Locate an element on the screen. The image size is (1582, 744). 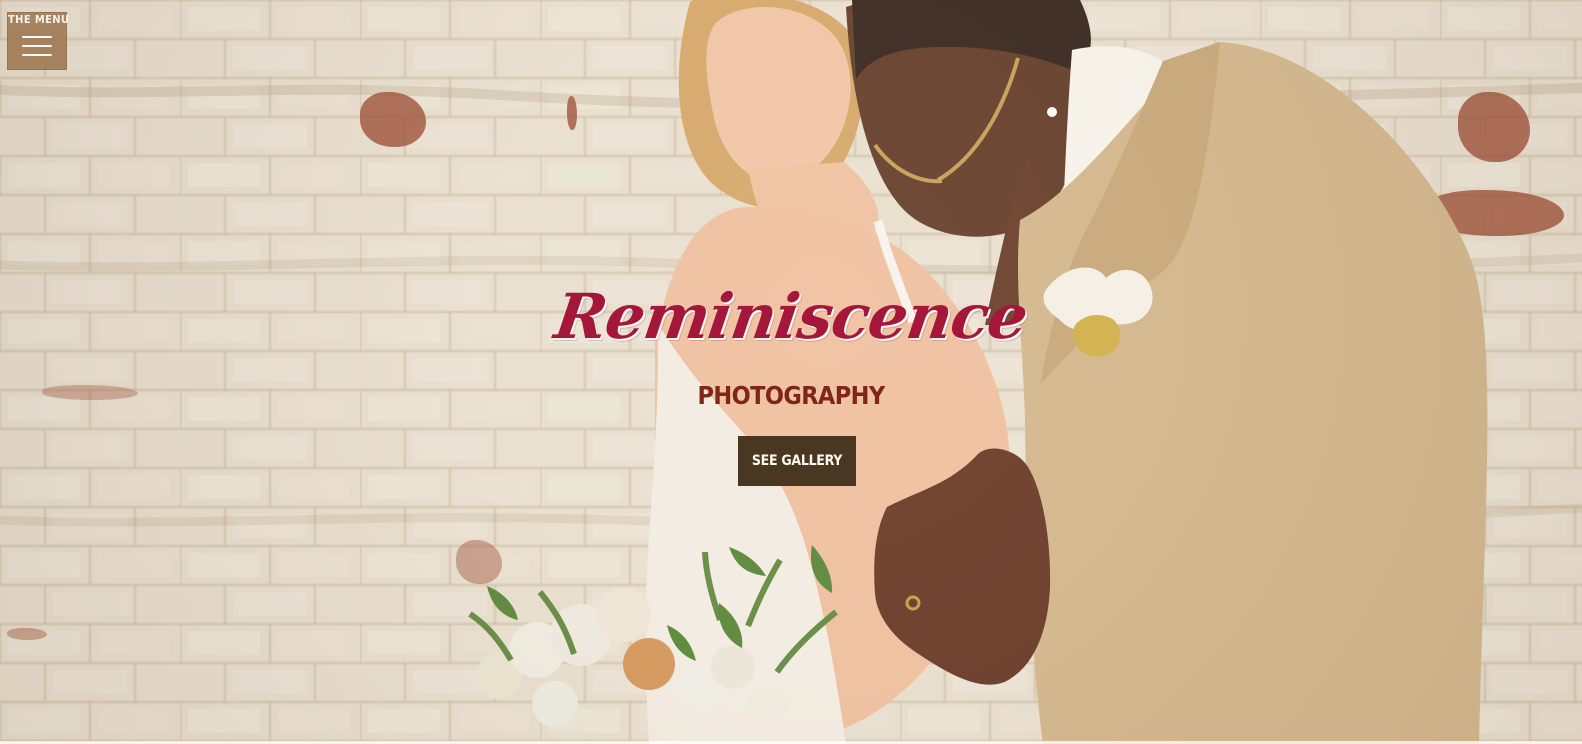
groom-earring is located at coordinates (1052, 112).